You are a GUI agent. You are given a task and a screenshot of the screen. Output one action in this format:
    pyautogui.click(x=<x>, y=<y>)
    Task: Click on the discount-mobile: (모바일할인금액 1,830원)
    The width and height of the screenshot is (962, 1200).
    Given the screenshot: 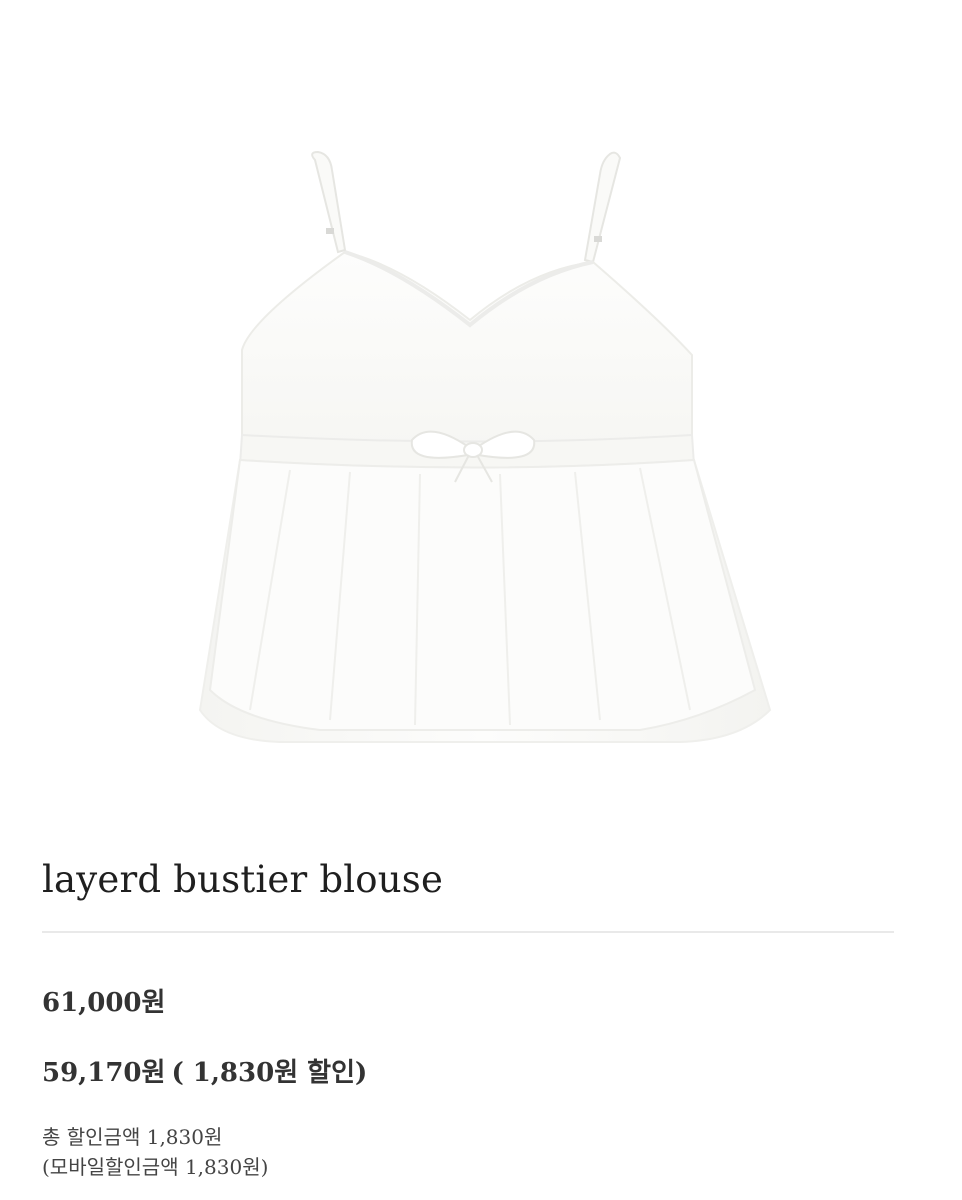 What is the action you would take?
    pyautogui.click(x=155, y=1167)
    